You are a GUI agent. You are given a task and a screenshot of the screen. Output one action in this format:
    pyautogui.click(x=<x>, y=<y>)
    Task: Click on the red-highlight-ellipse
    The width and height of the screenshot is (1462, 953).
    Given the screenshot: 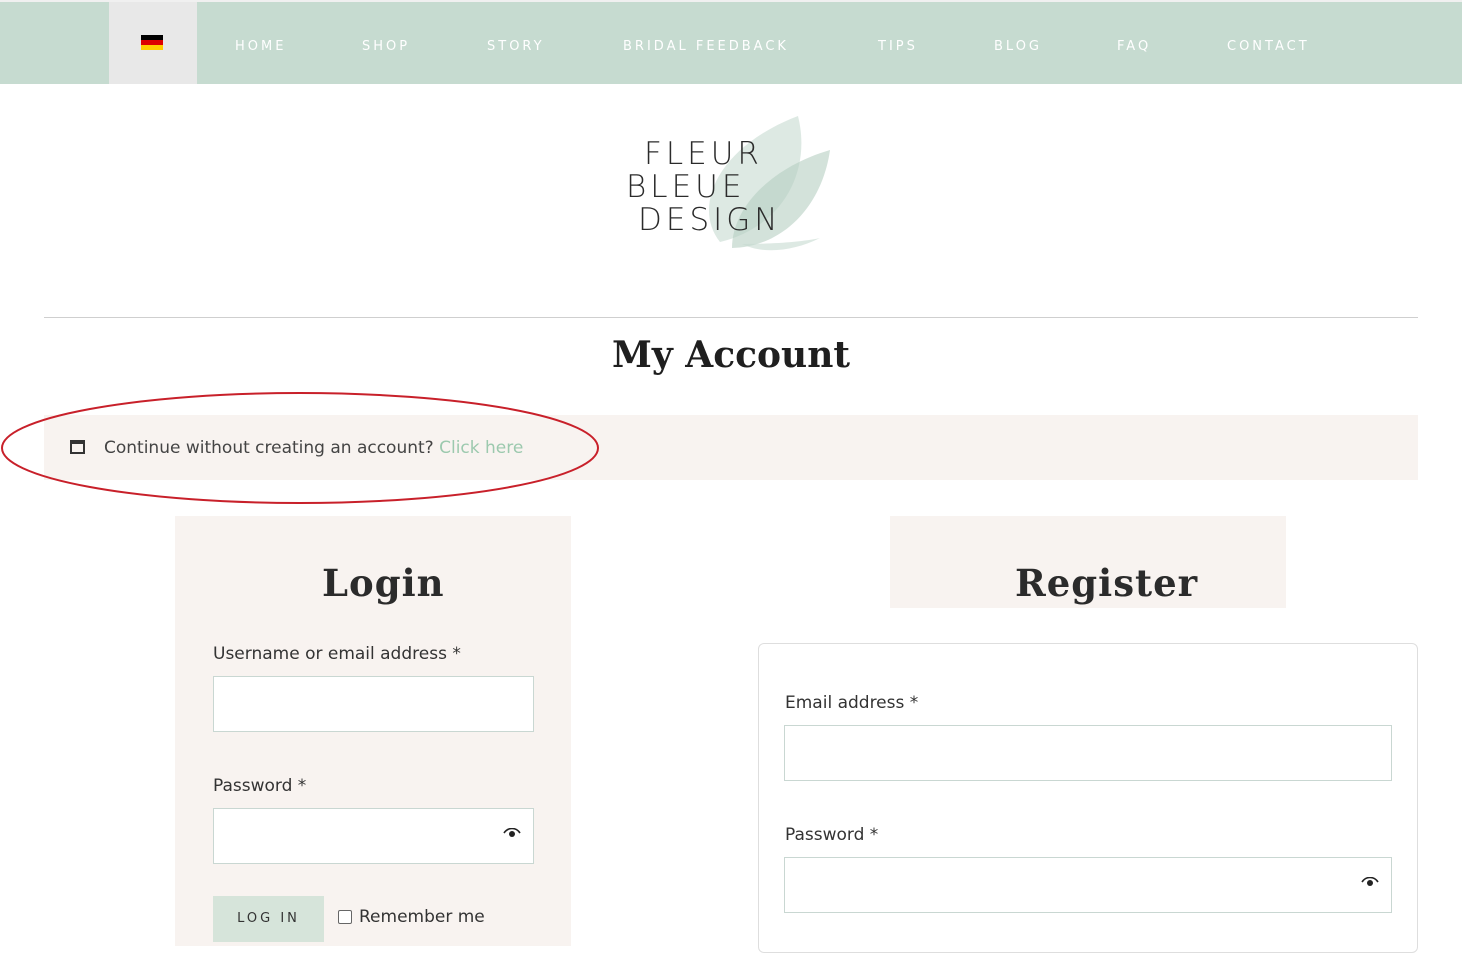 What is the action you would take?
    pyautogui.click(x=300, y=448)
    